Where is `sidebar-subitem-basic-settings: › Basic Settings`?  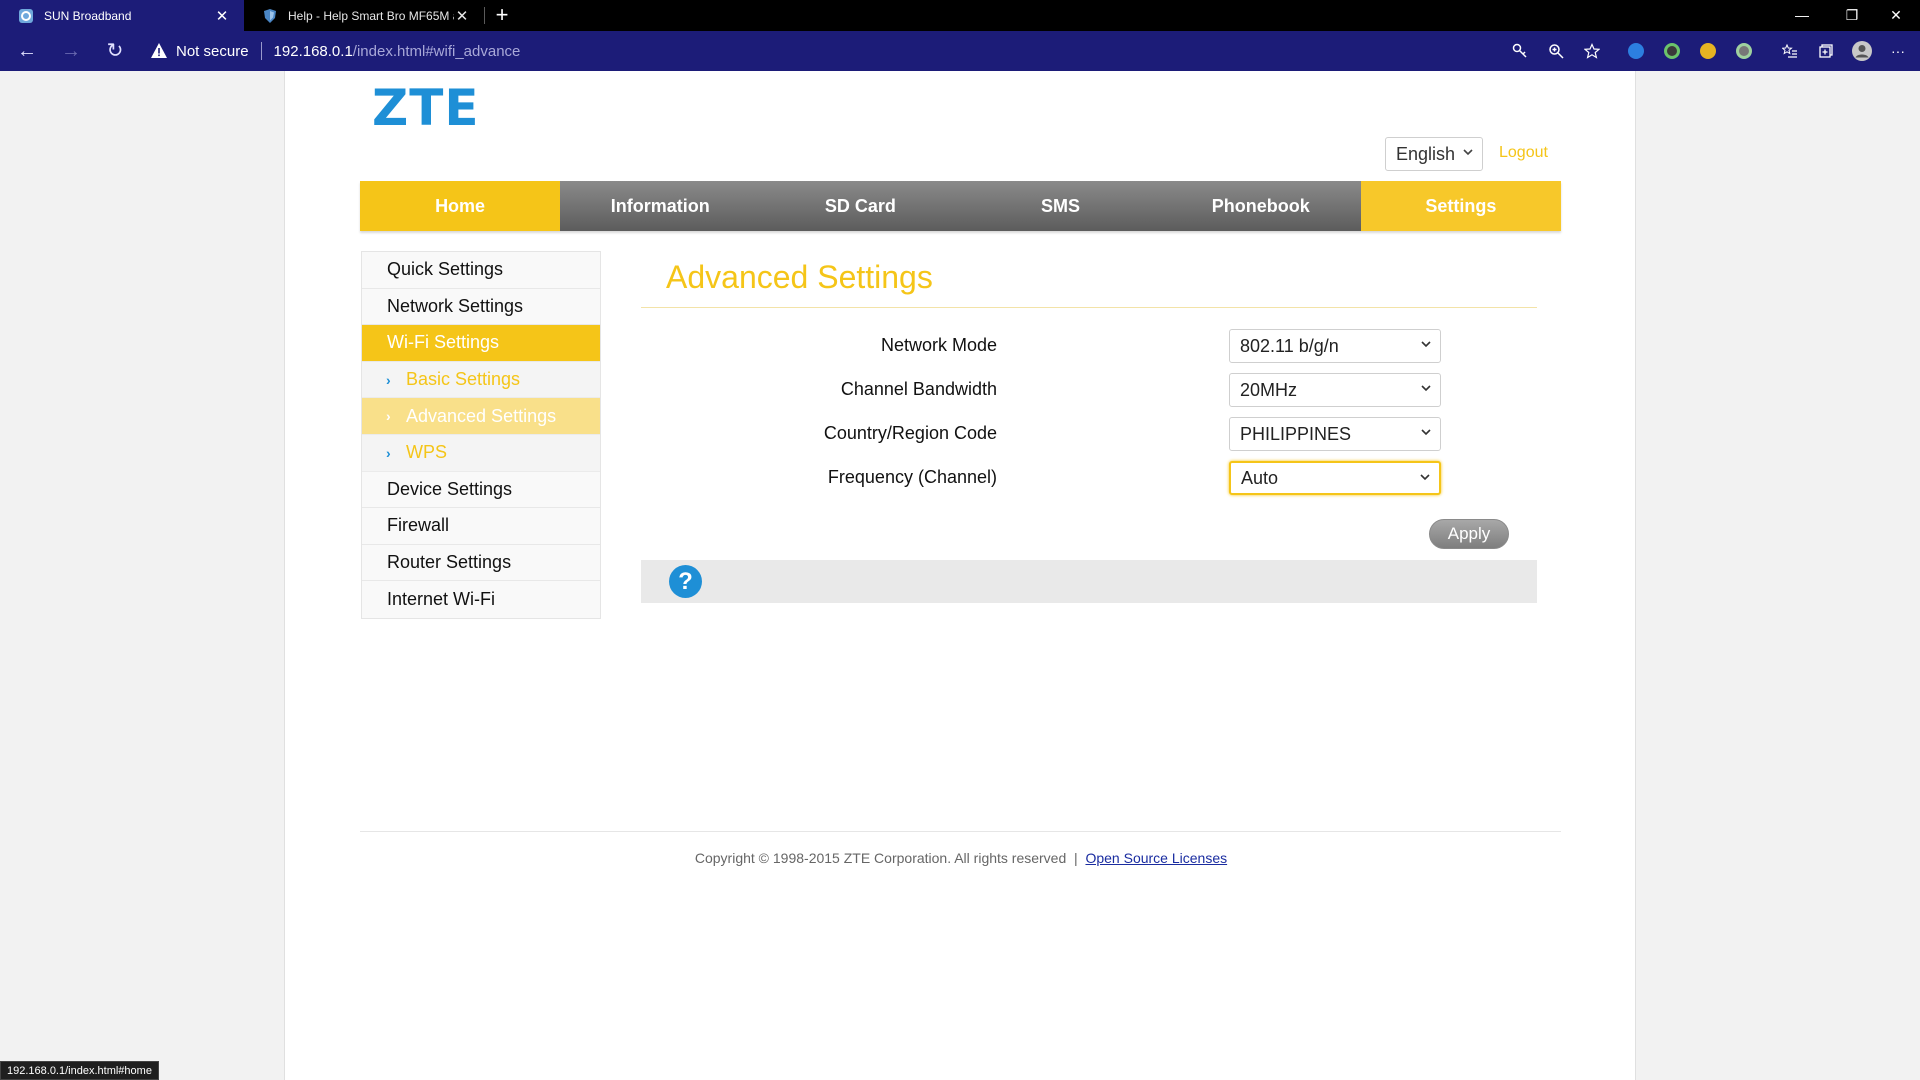 sidebar-subitem-basic-settings: › Basic Settings is located at coordinates (481, 380).